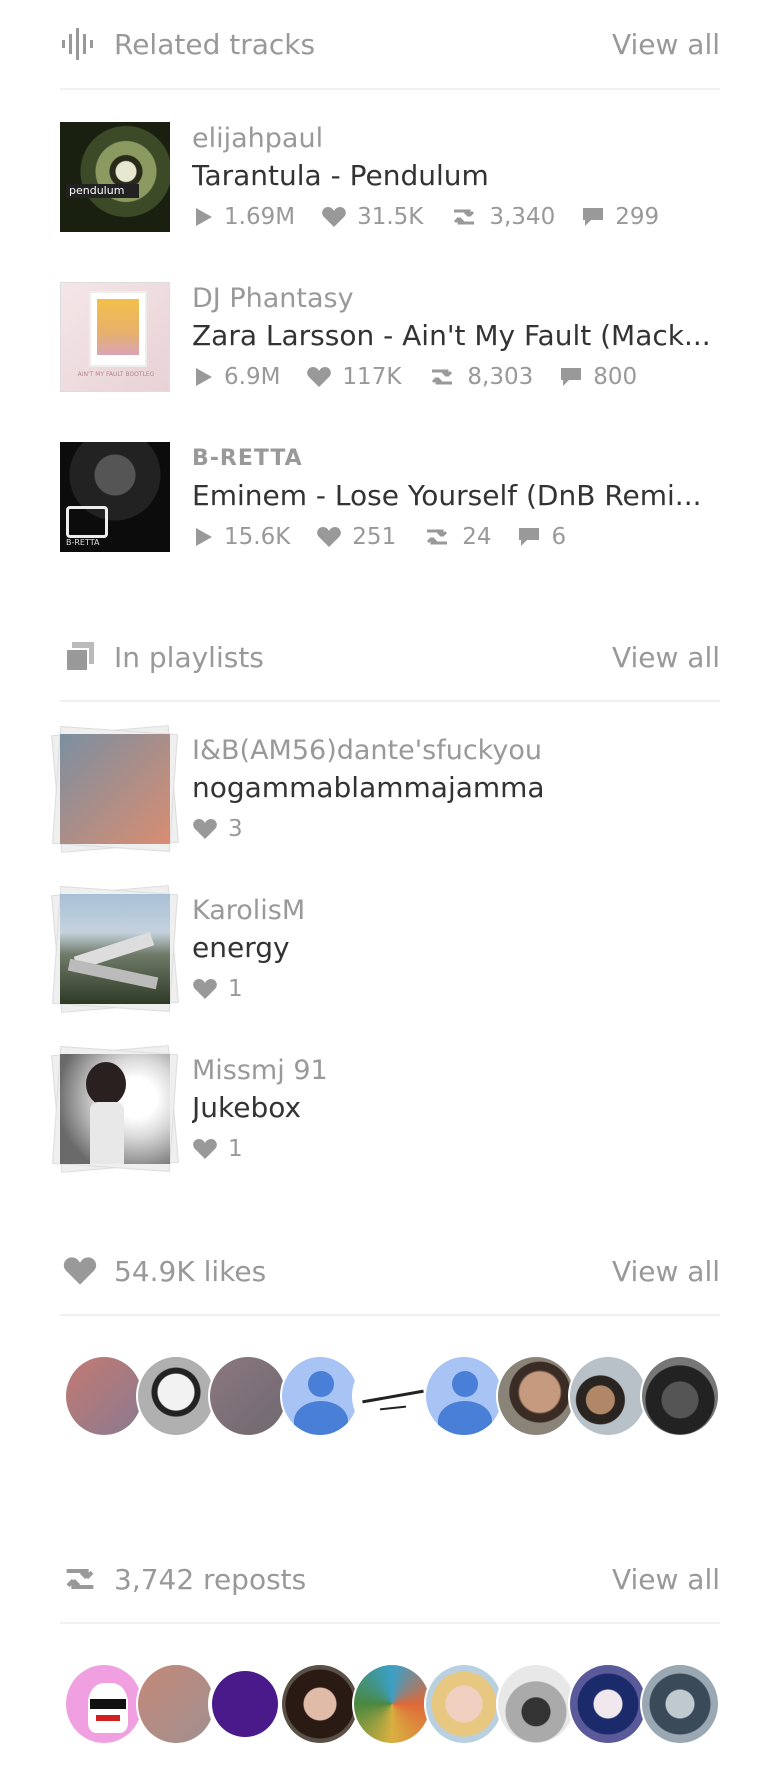 This screenshot has width=778, height=1784. I want to click on comment-count: 800, so click(615, 377).